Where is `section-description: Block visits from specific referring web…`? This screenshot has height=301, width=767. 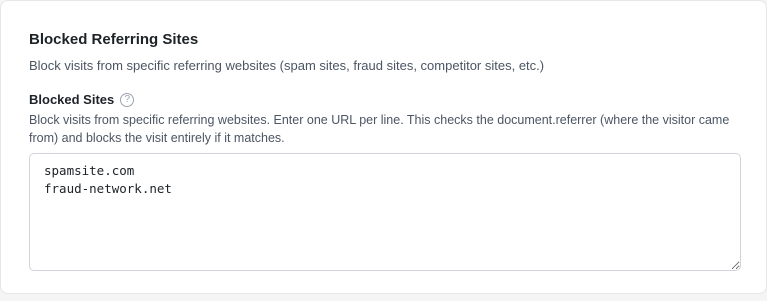
section-description: Block visits from specific referring web… is located at coordinates (287, 65).